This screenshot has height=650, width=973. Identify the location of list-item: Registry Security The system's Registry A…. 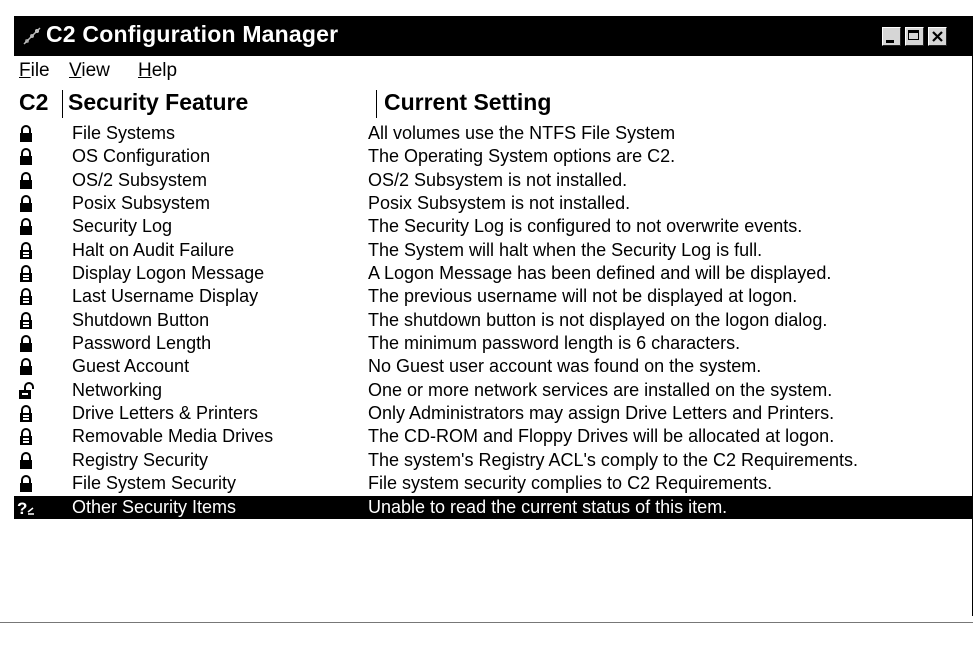
(493, 460).